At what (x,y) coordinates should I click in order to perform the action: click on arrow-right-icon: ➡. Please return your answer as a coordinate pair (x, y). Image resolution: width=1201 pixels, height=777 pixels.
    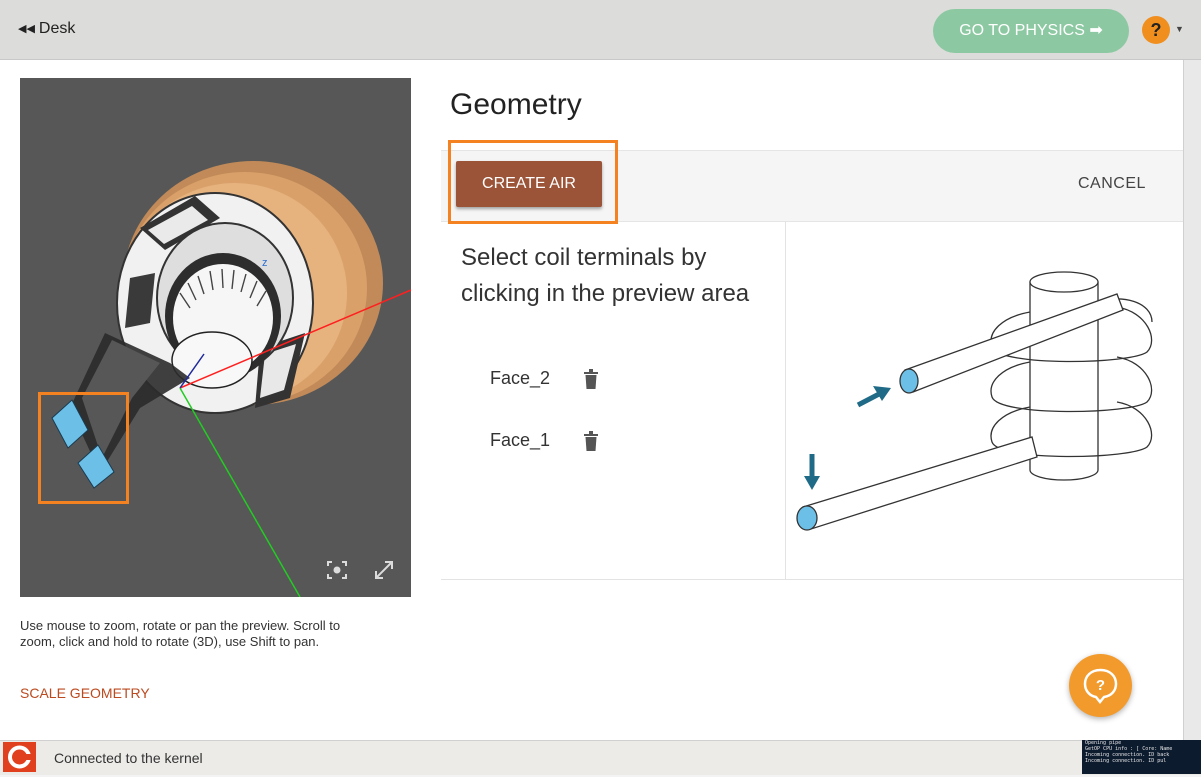
    Looking at the image, I should click on (1096, 30).